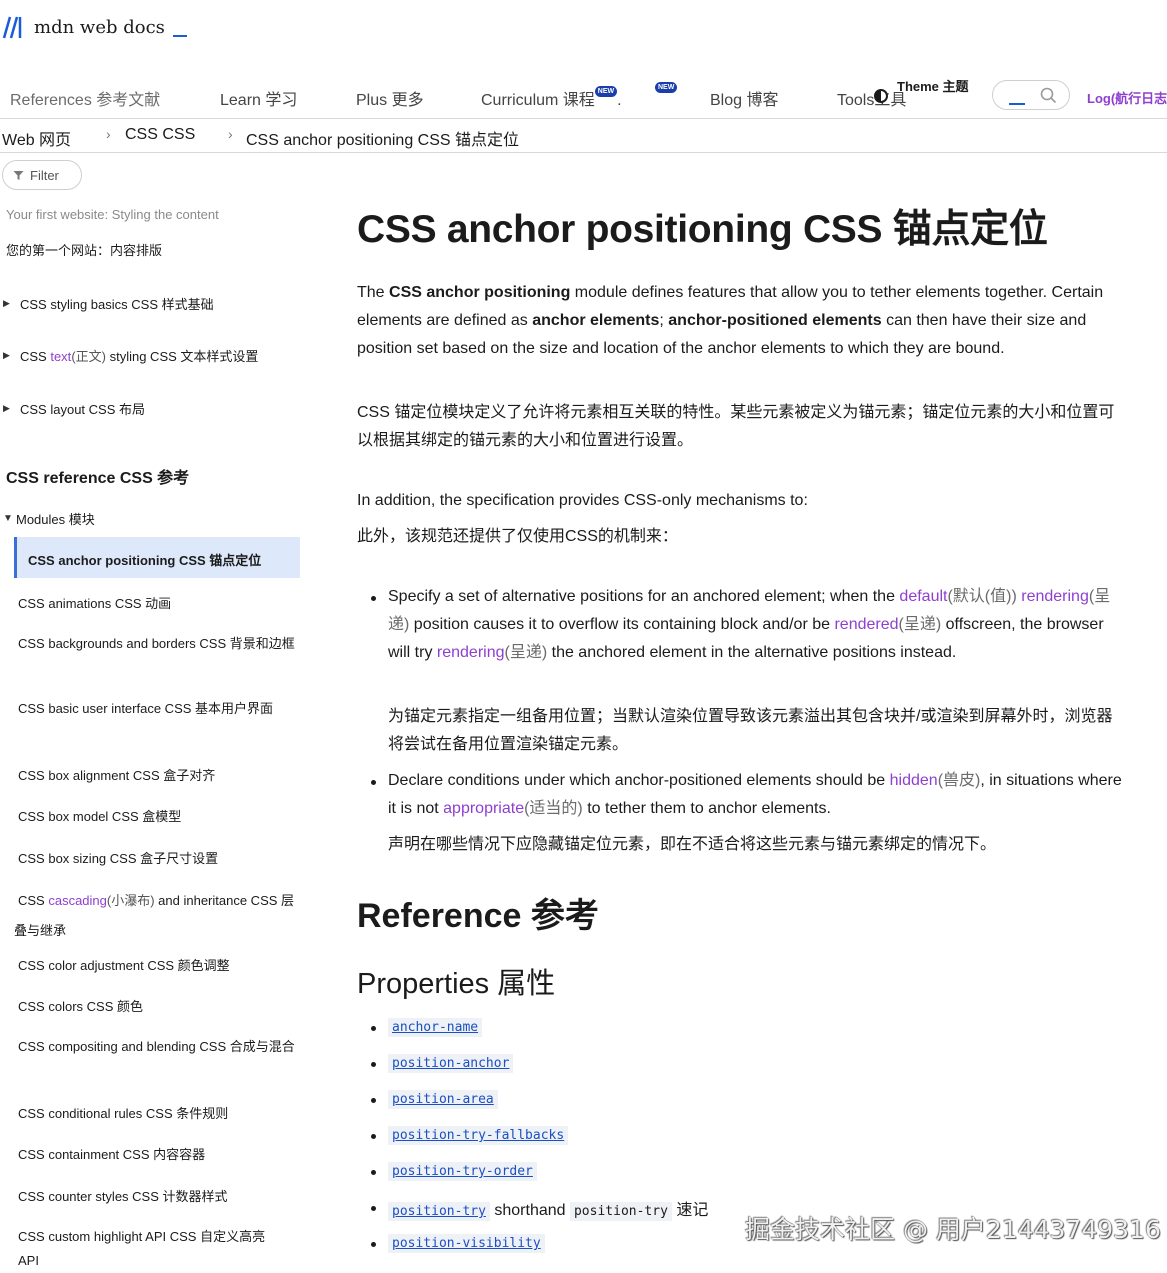  What do you see at coordinates (130, 900) in the screenshot?
I see `cascading-link-zh: (小瀑布)` at bounding box center [130, 900].